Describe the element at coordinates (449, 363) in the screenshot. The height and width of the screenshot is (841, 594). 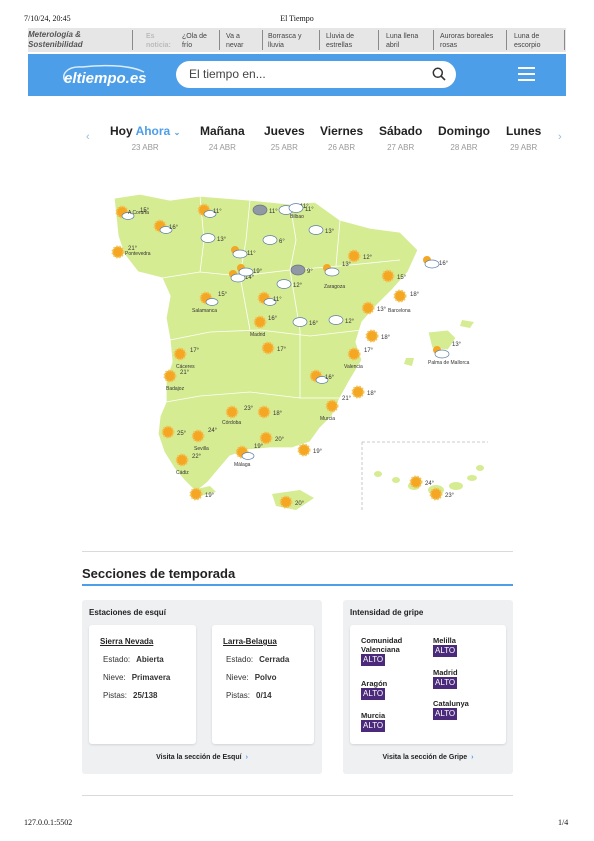
I see `city-name: Palma de Mallorca` at that location.